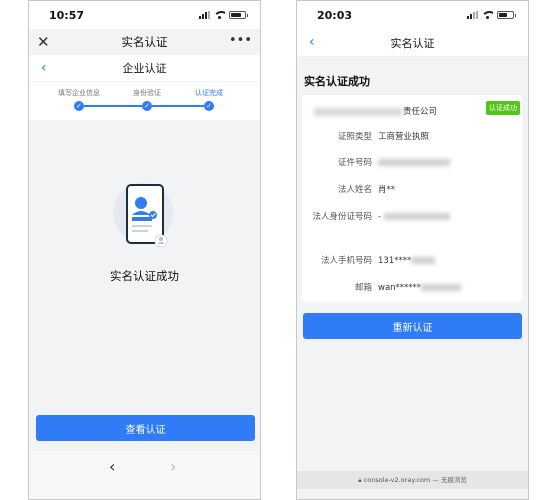 This screenshot has width=555, height=500. What do you see at coordinates (240, 41) in the screenshot?
I see `more-dots-icon: •••` at bounding box center [240, 41].